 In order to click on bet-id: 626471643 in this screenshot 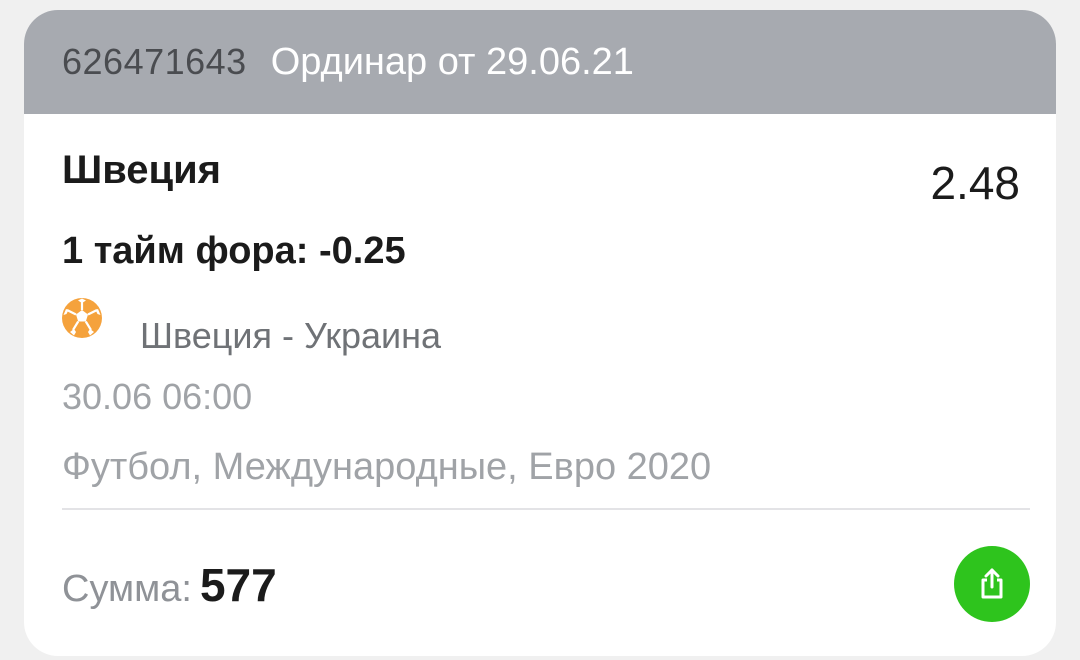, I will do `click(154, 61)`.